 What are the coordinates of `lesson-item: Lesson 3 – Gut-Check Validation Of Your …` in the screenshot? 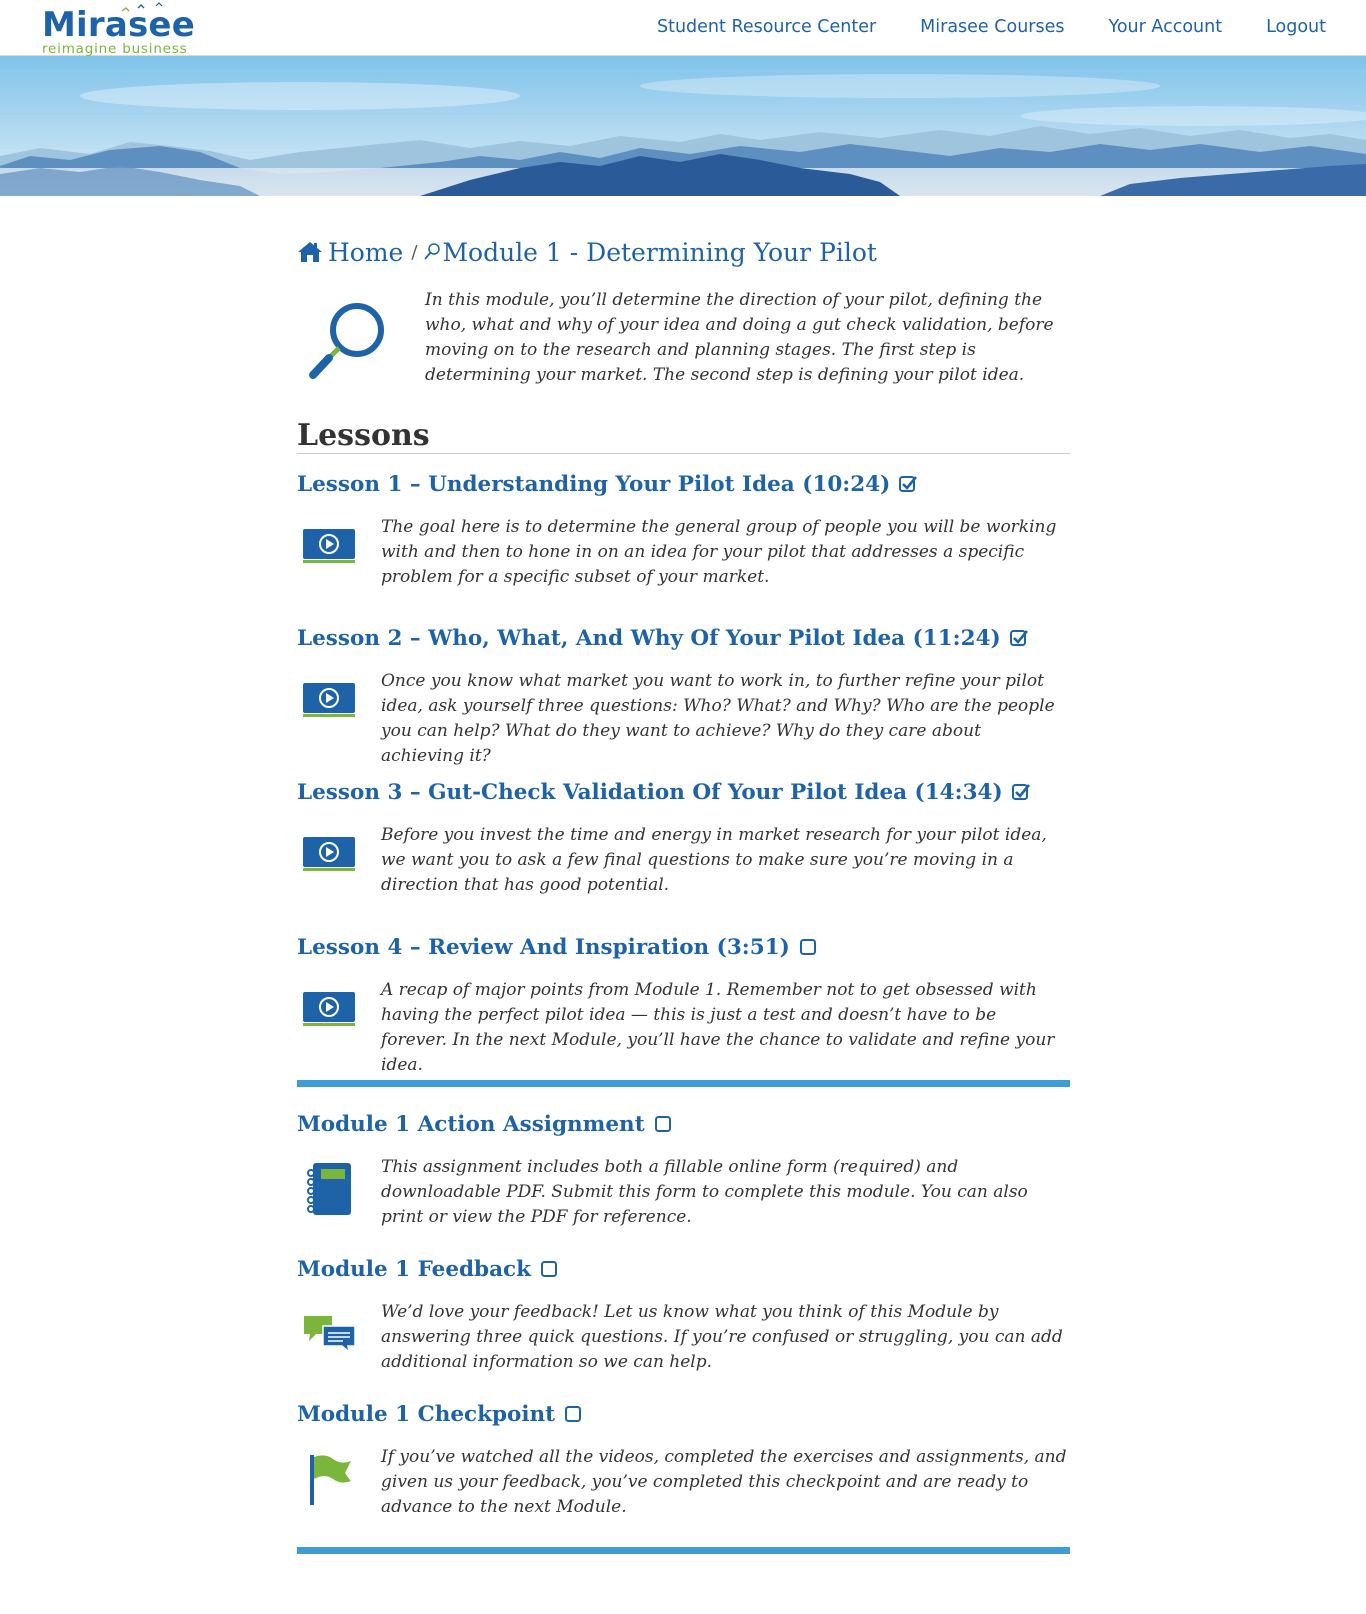 It's located at (683, 837).